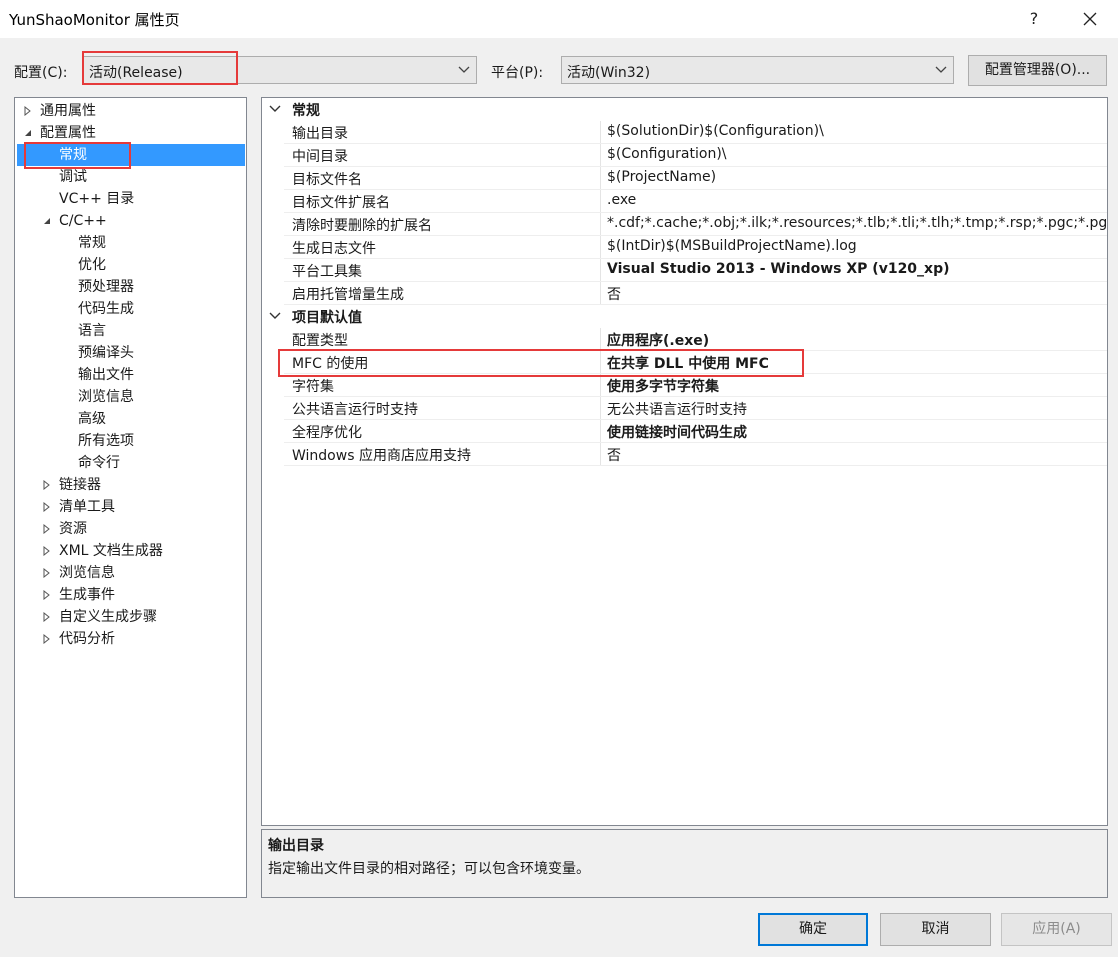  I want to click on tree-item-label: 调试, so click(73, 177).